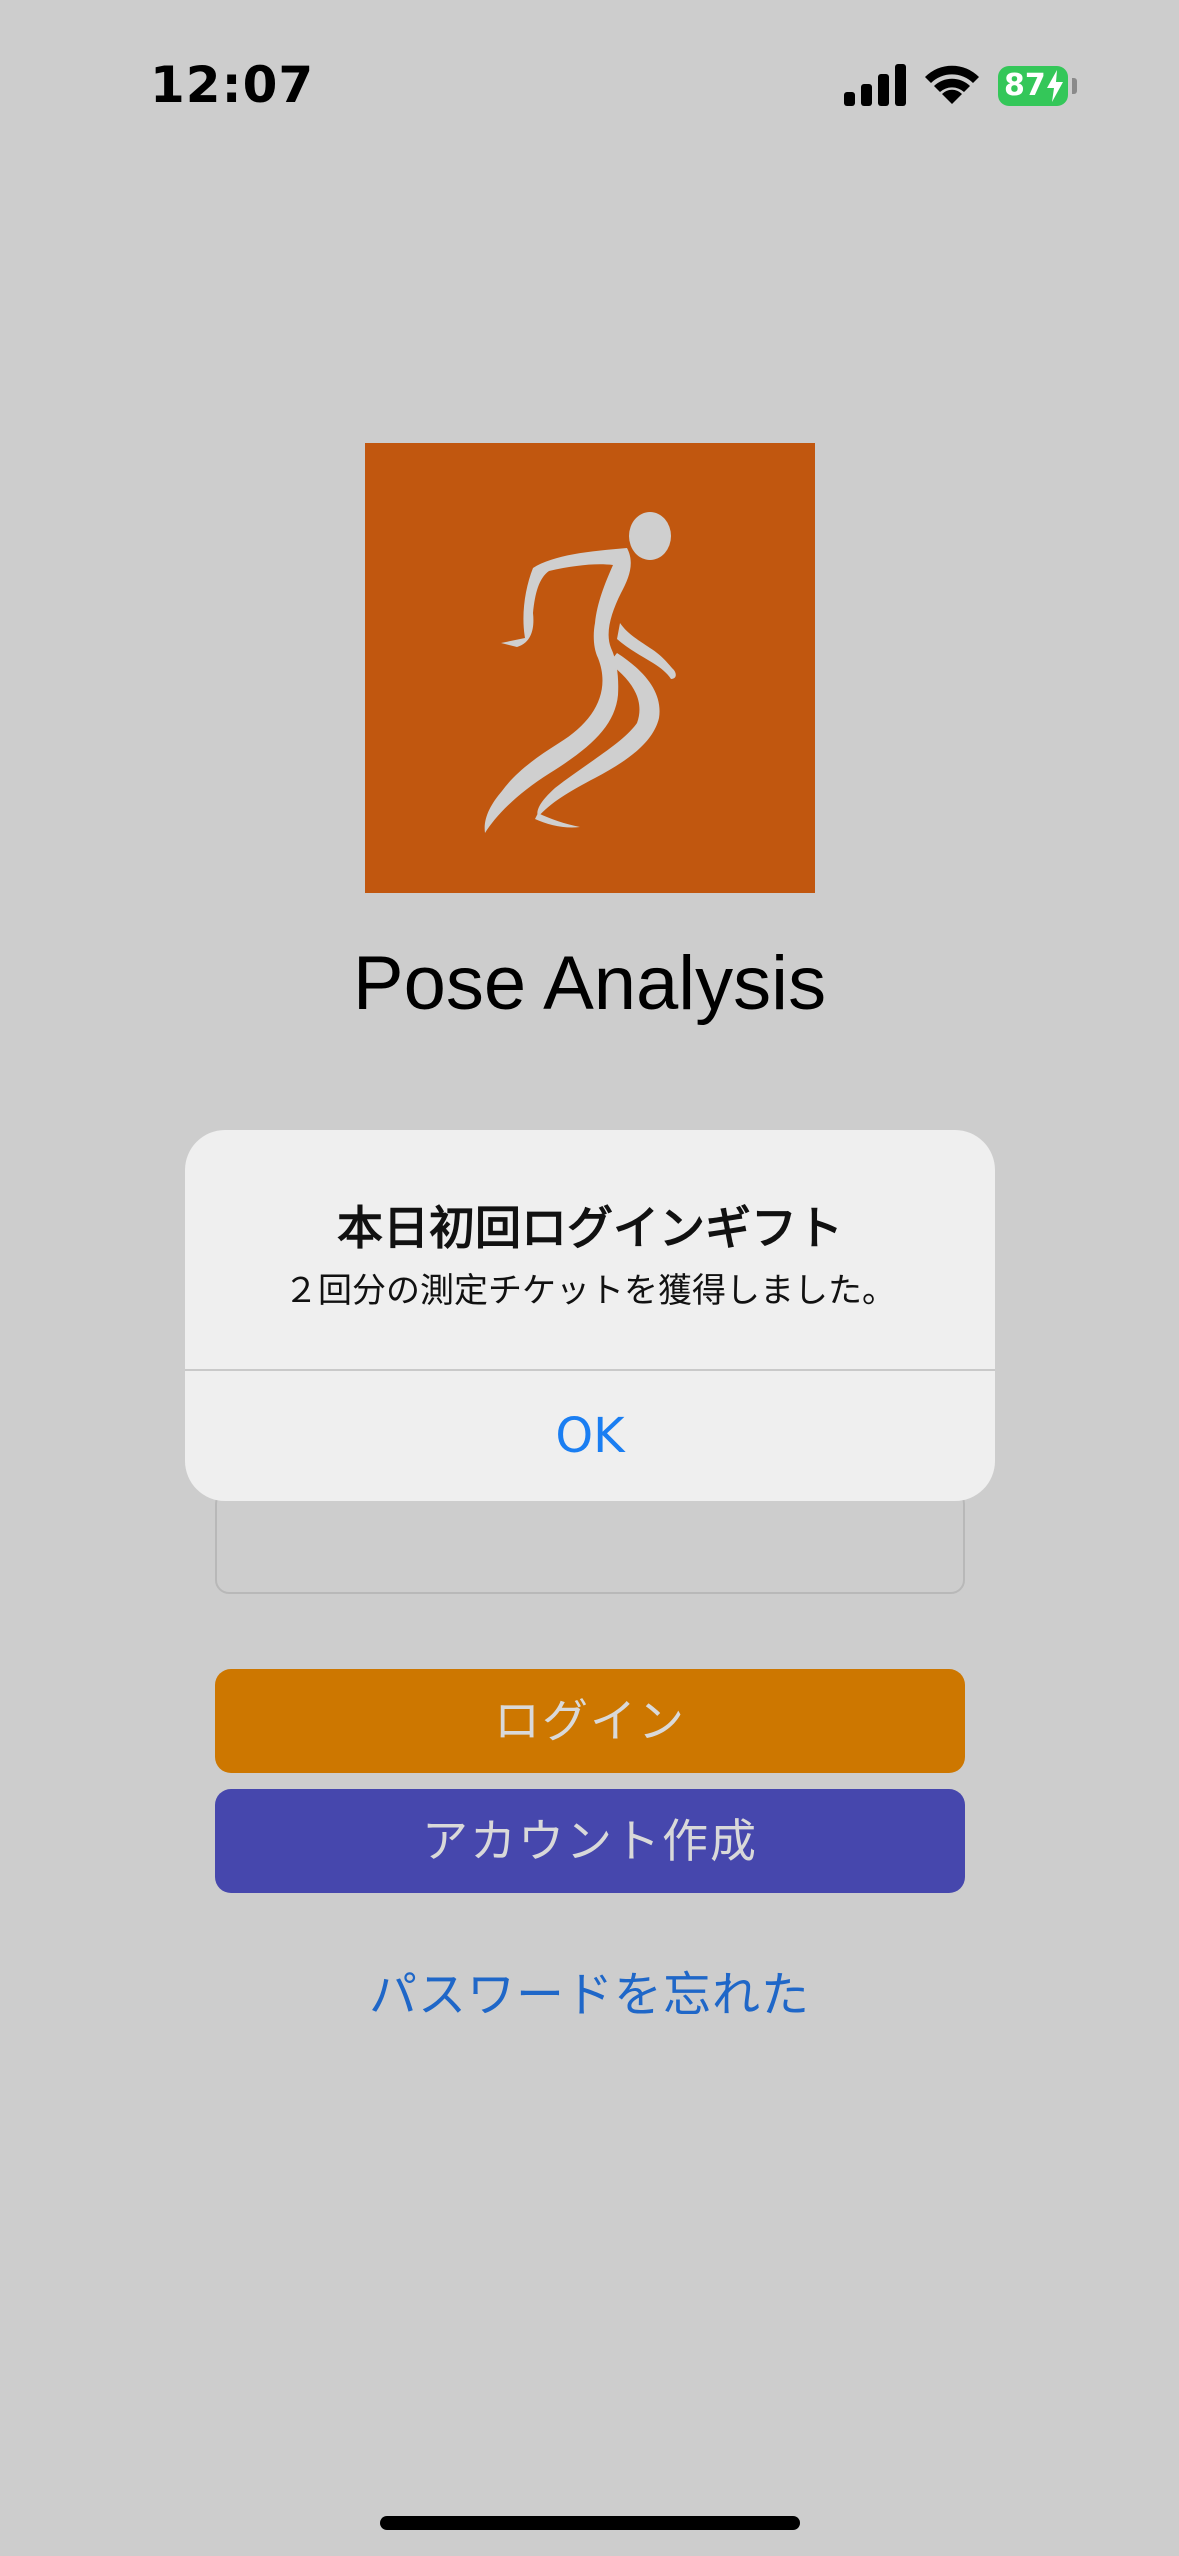 The width and height of the screenshot is (1179, 2556). Describe the element at coordinates (590, 1291) in the screenshot. I see `alert-message: ２回分の測定チケットを獲得しました。` at that location.